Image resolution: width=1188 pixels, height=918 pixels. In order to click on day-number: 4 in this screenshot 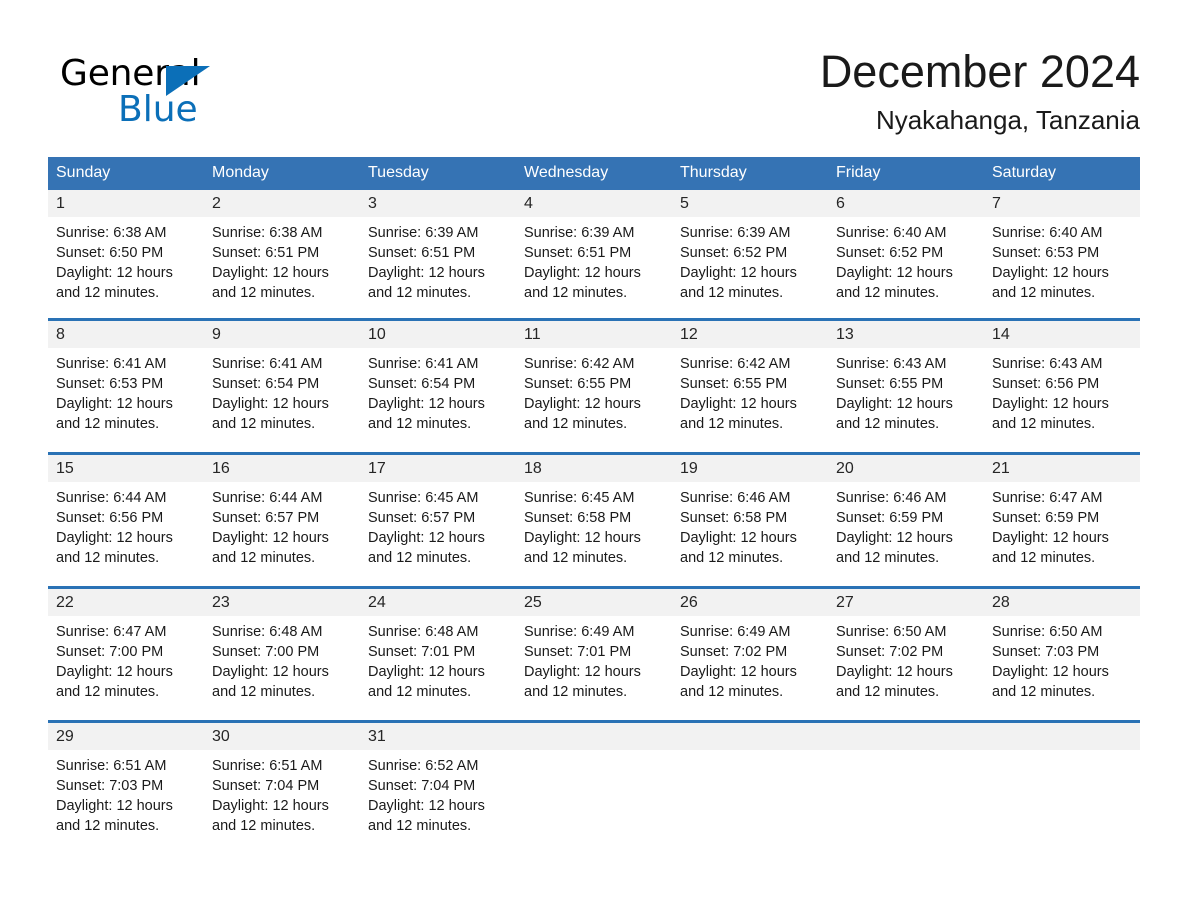, I will do `click(594, 203)`.